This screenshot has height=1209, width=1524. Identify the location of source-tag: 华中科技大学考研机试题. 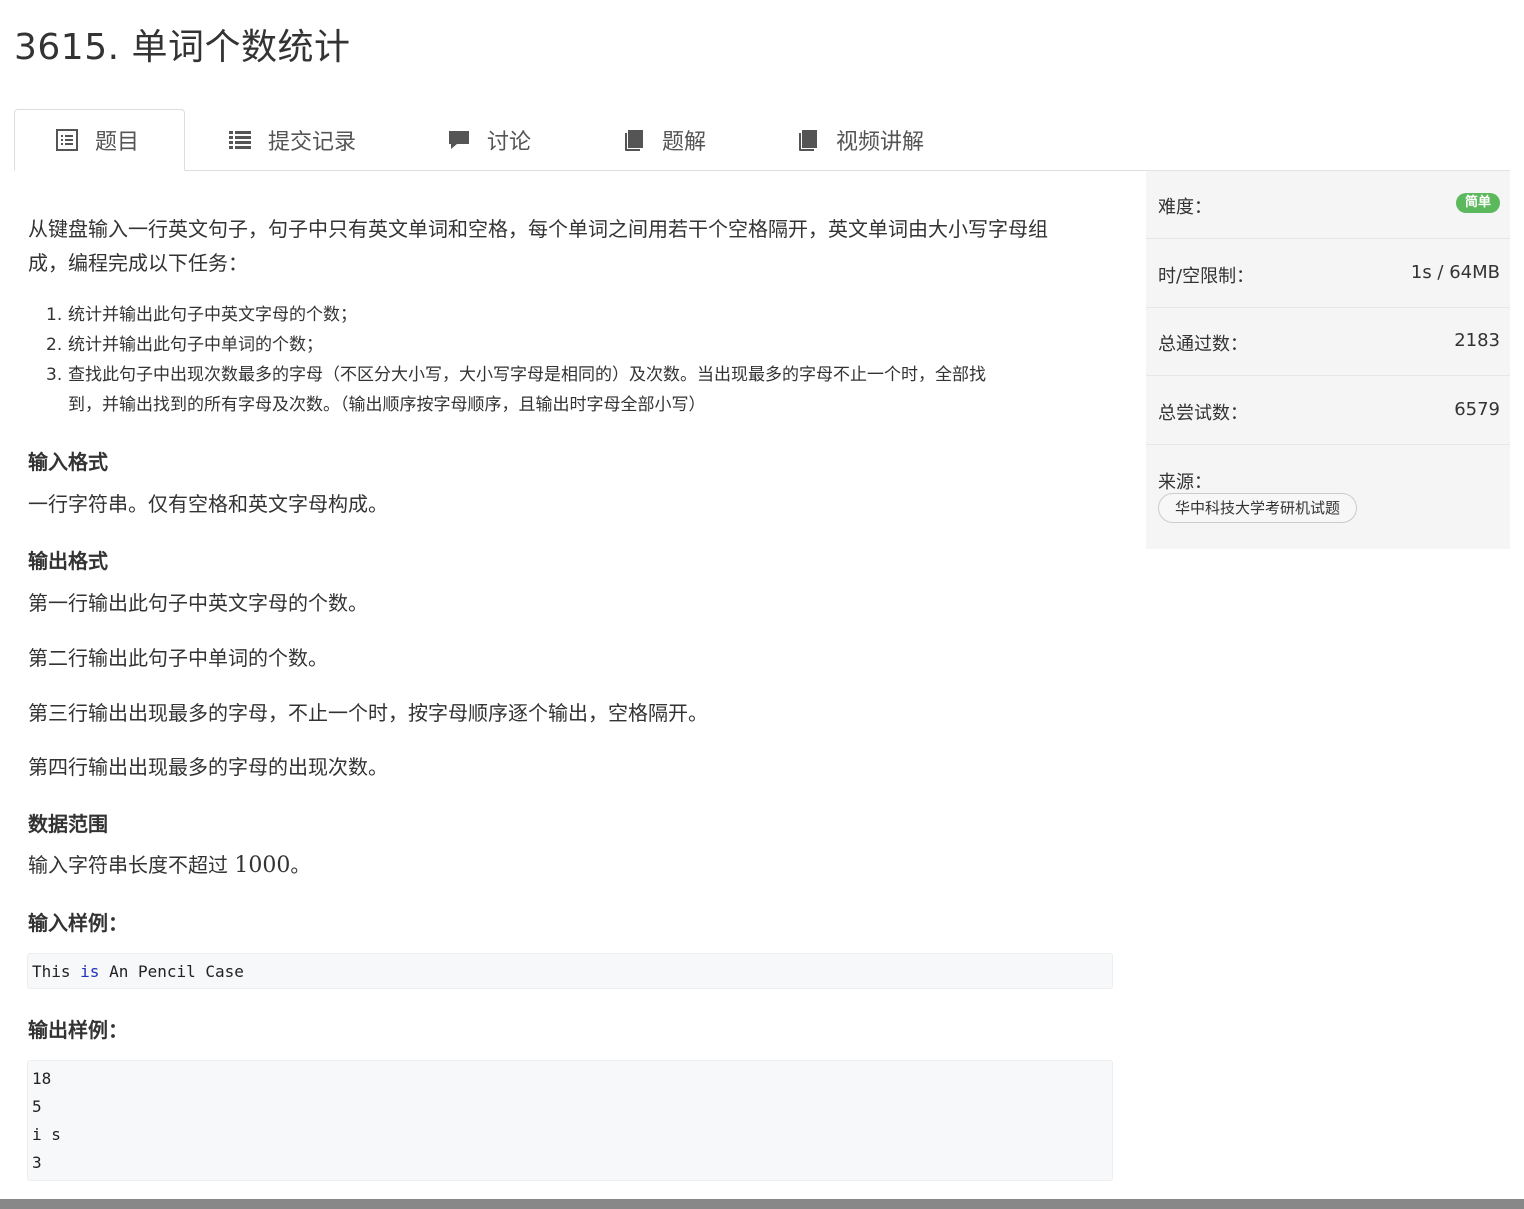
(1258, 508).